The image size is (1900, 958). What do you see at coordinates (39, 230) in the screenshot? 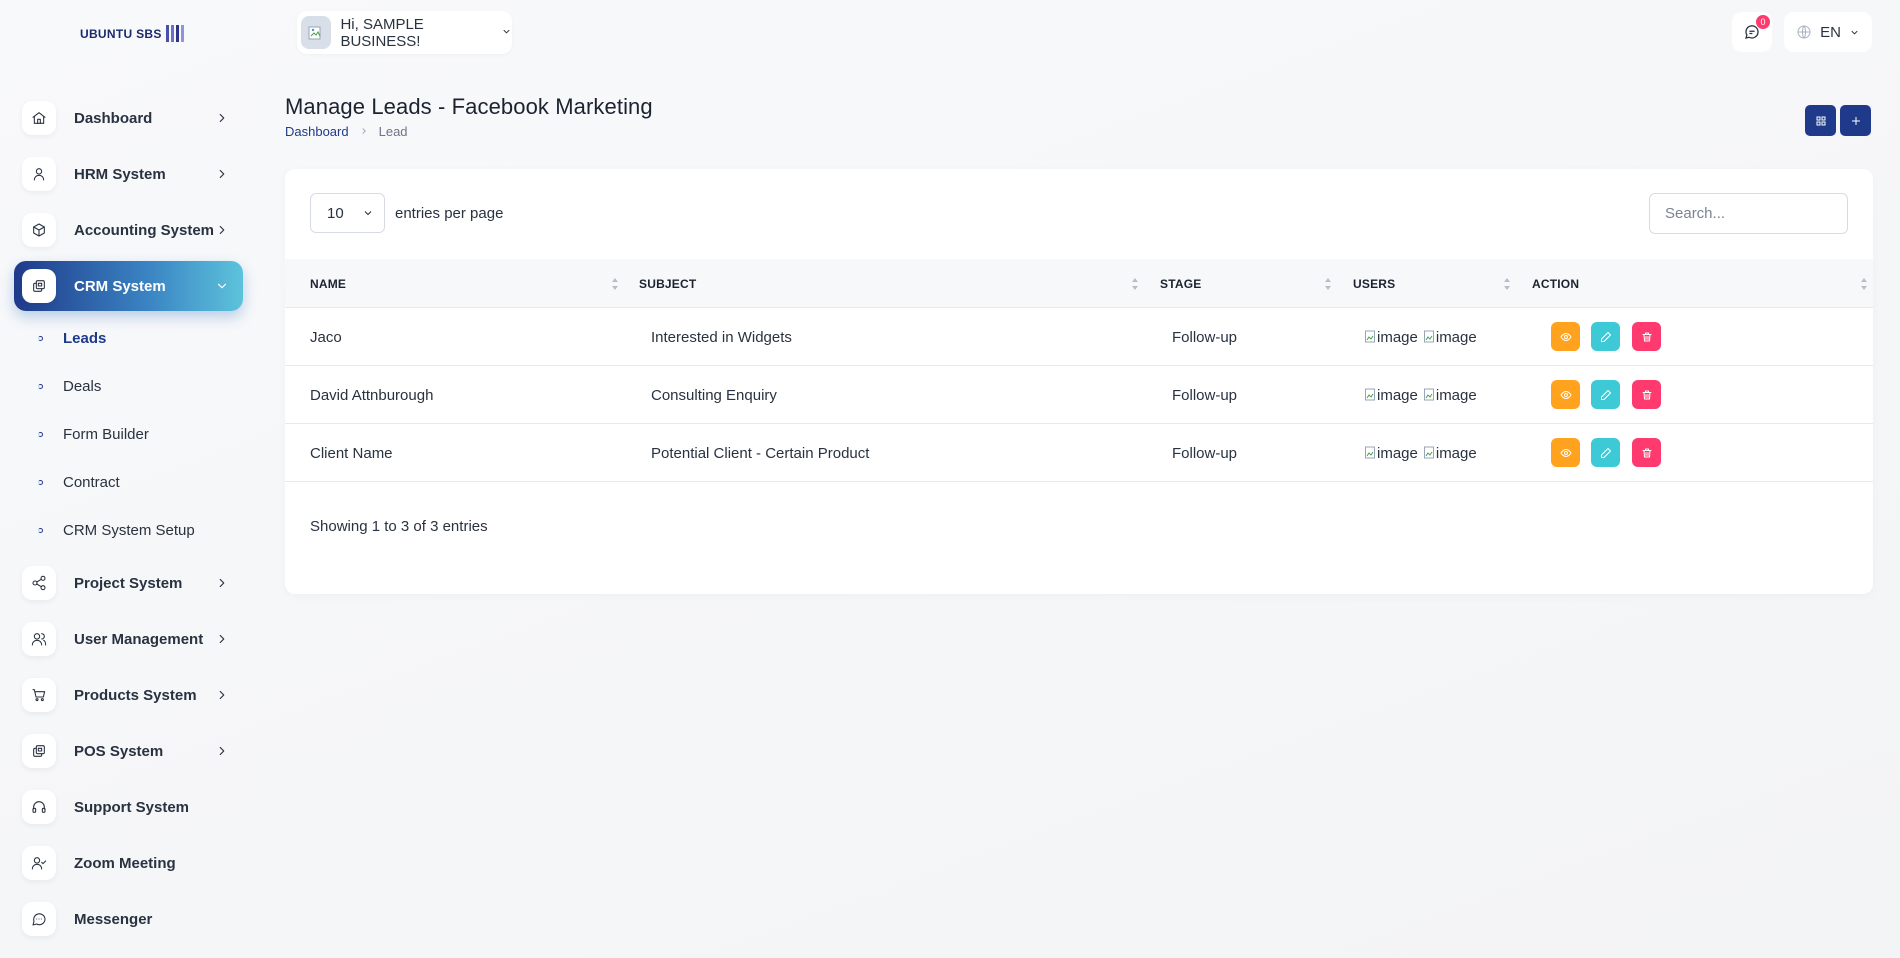
I see `box-icon` at bounding box center [39, 230].